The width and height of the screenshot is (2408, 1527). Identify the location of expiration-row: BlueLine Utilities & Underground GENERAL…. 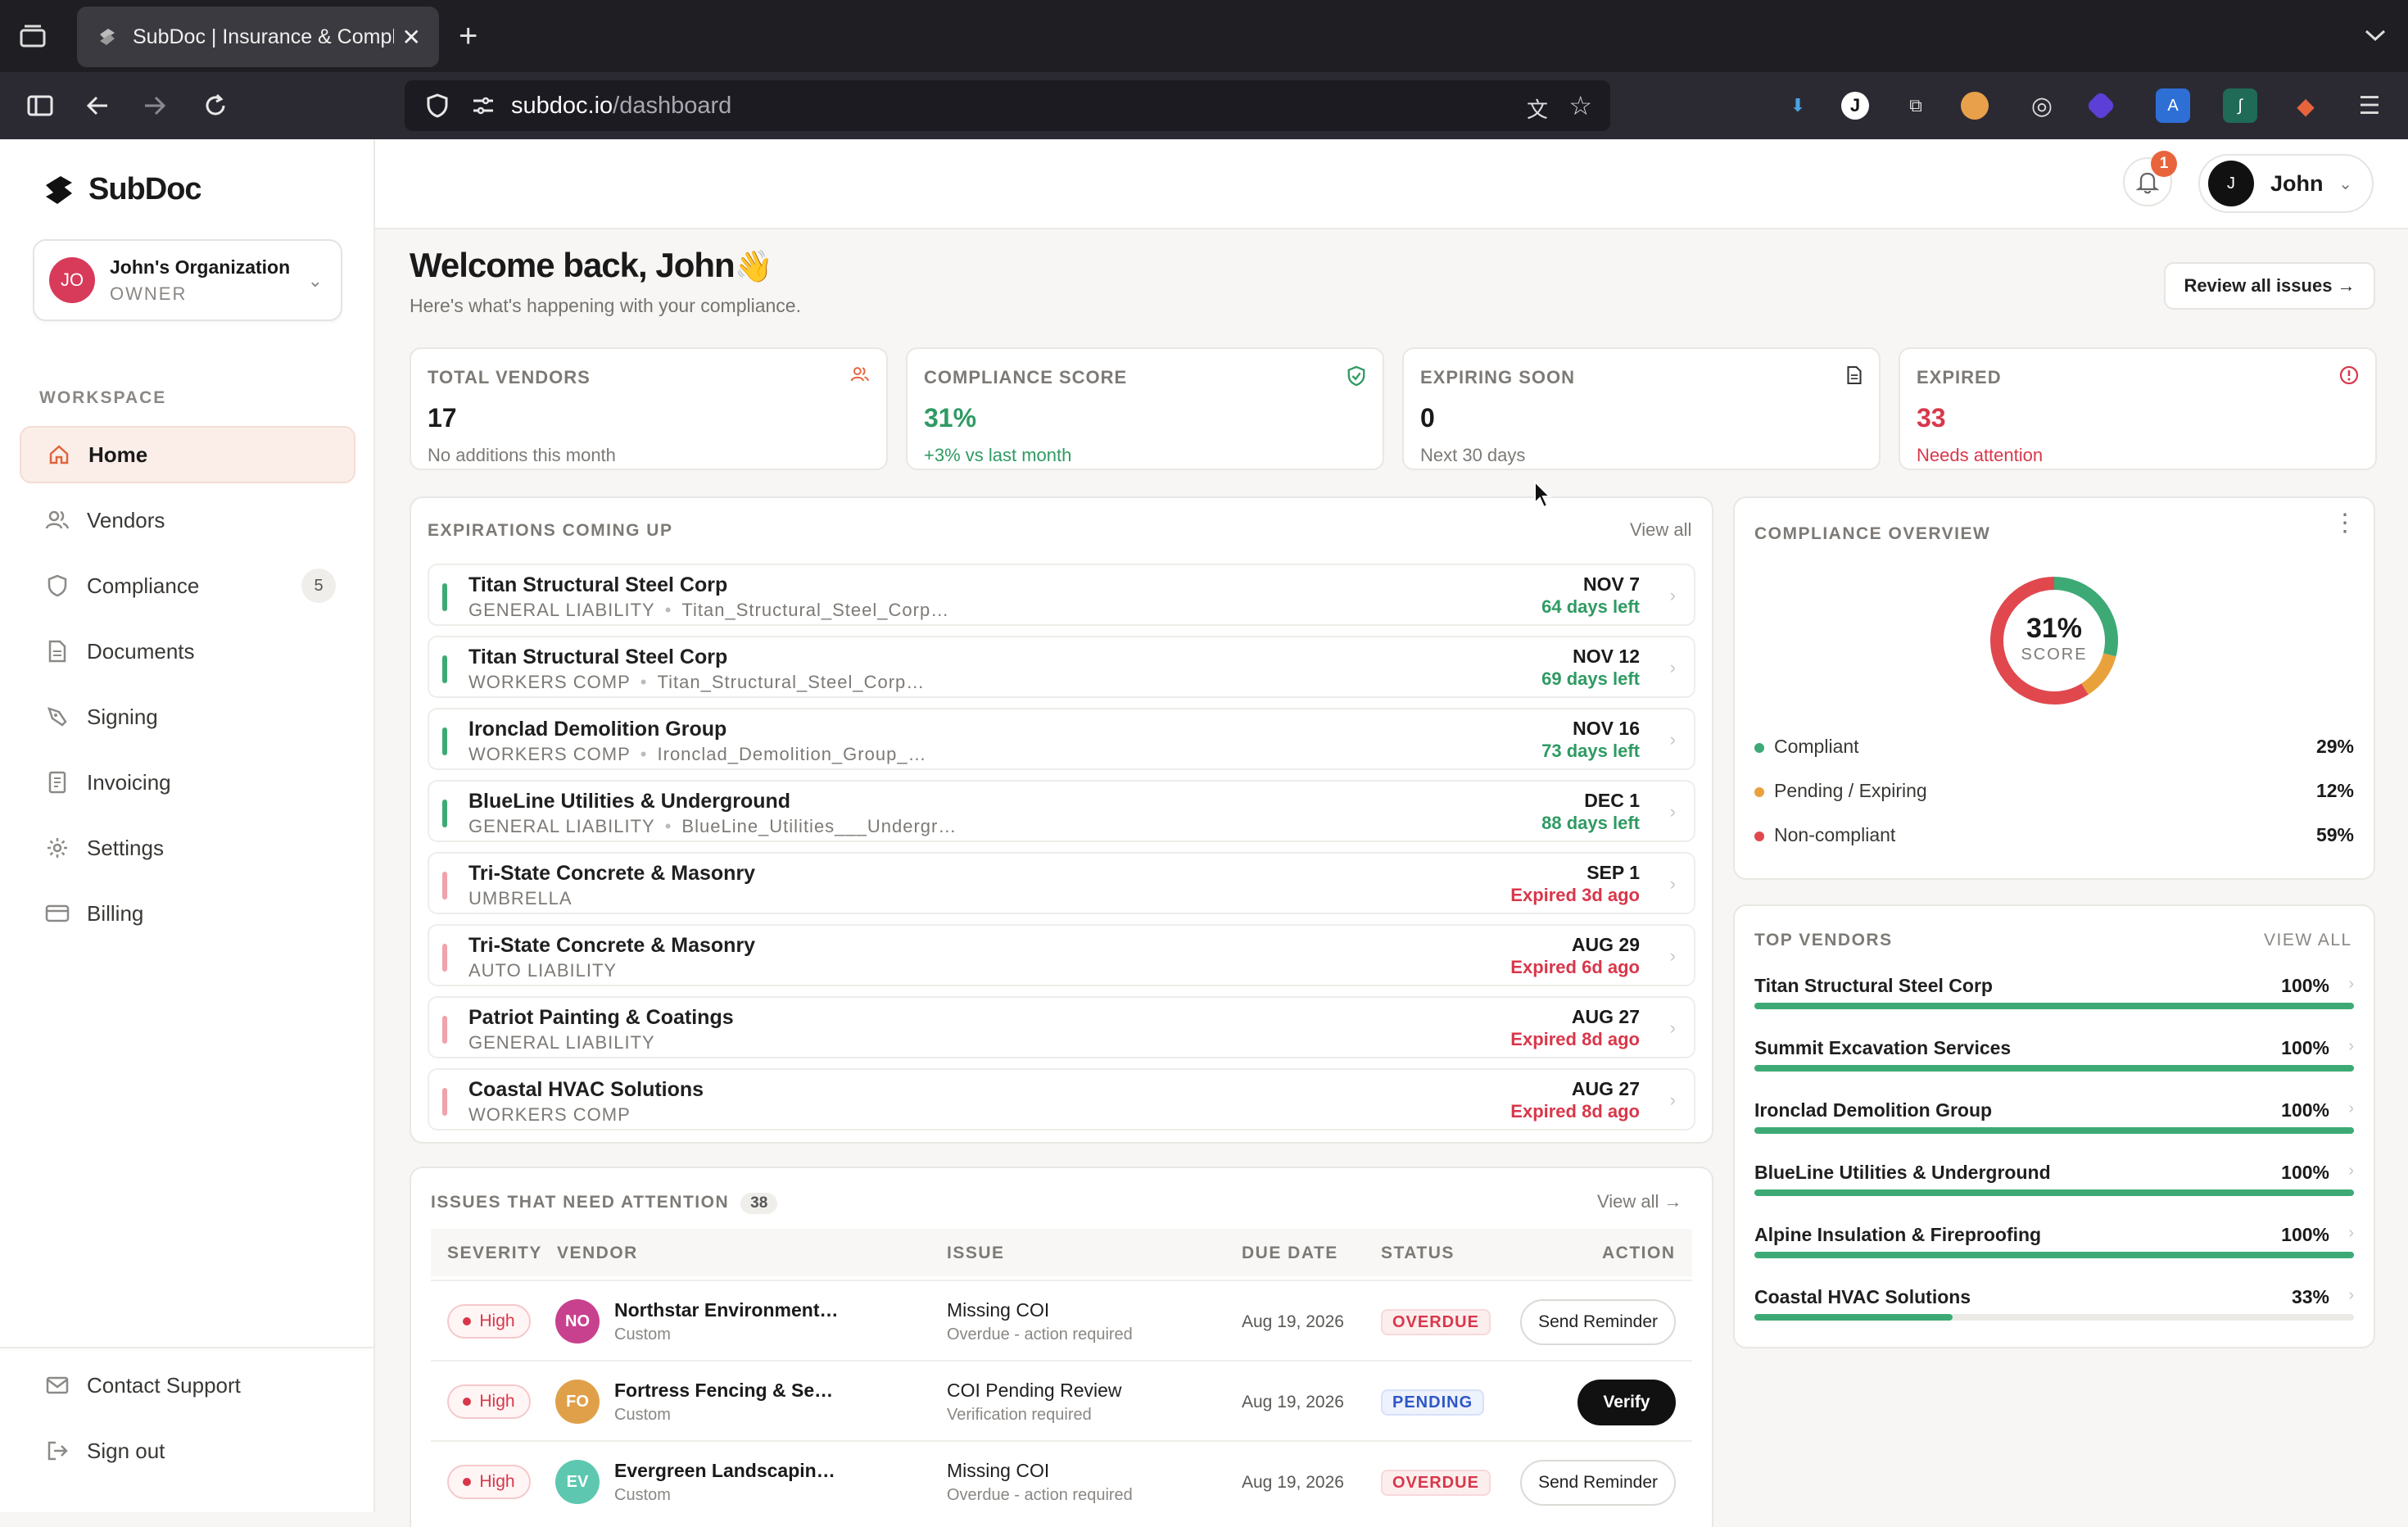
(1061, 811).